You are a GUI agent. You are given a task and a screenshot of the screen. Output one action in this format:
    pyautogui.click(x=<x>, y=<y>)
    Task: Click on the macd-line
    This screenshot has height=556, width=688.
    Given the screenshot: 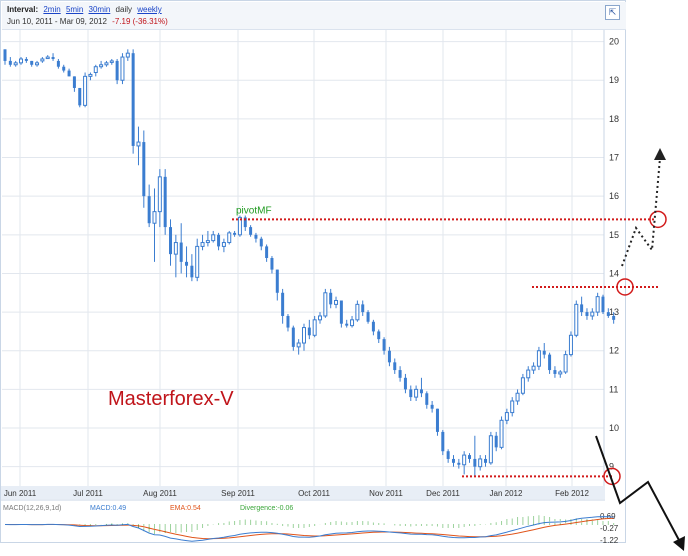 What is the action you would take?
    pyautogui.click(x=309, y=529)
    